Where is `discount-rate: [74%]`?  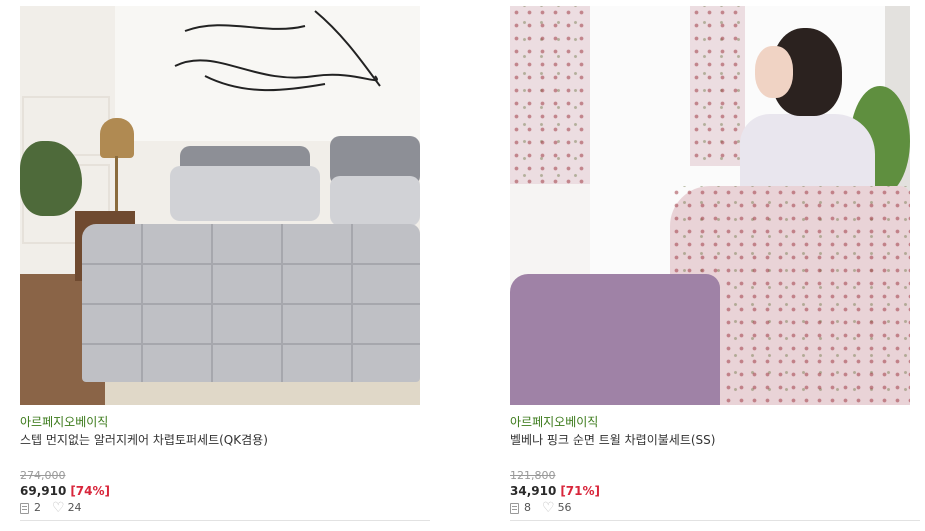
discount-rate: [74%] is located at coordinates (90, 491).